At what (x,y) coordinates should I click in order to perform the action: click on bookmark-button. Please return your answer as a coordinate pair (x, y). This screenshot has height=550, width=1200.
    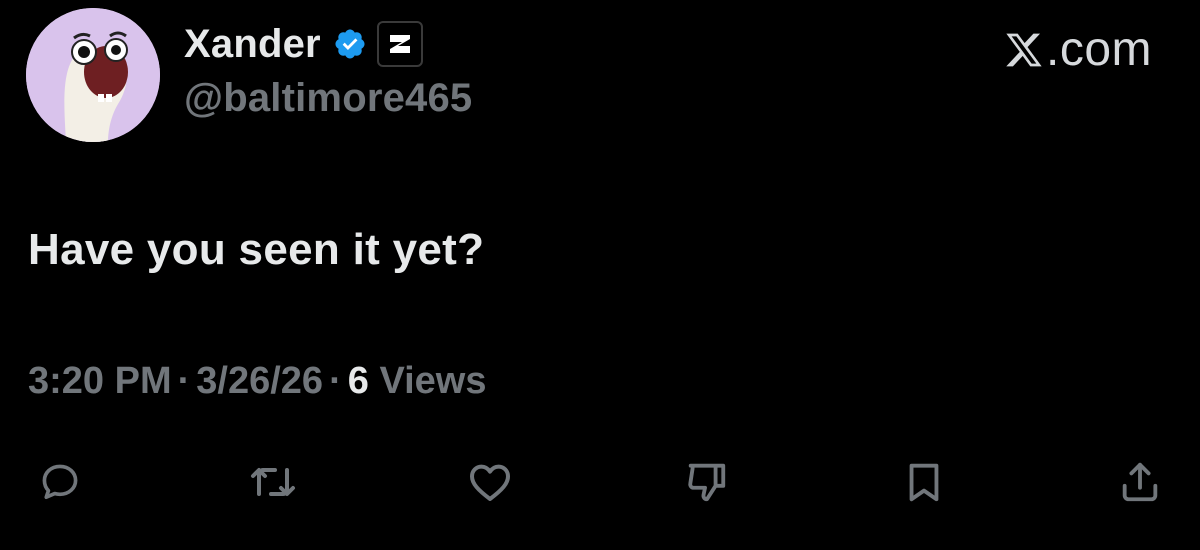
    Looking at the image, I should click on (924, 482).